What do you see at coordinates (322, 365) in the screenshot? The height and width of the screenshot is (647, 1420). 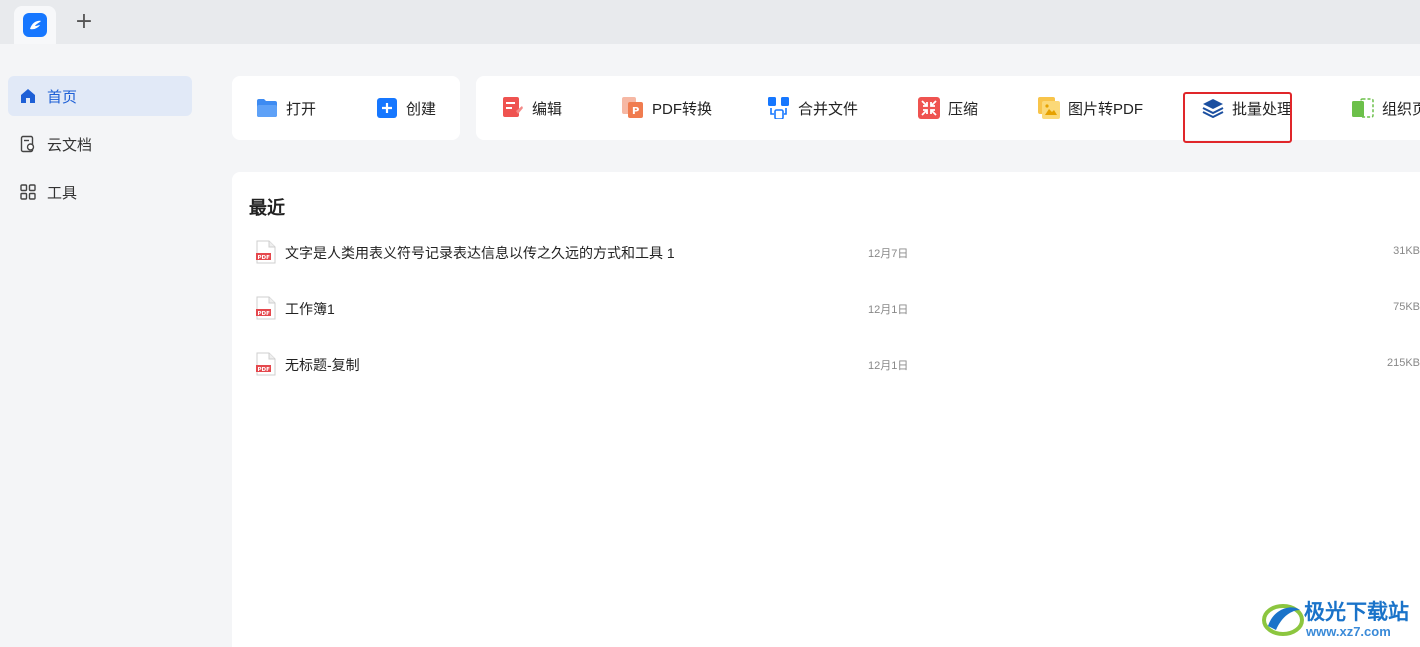 I see `file-name: 无标题-复制` at bounding box center [322, 365].